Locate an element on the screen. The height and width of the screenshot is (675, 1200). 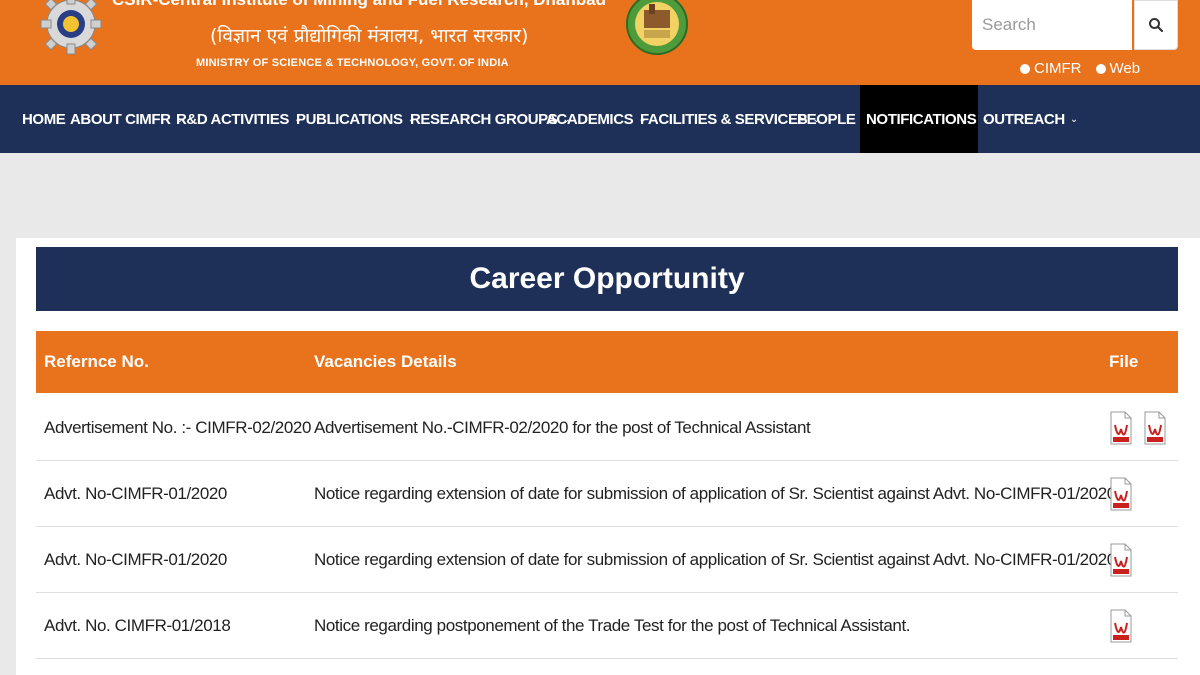
nav-item-label: HOME is located at coordinates (44, 119).